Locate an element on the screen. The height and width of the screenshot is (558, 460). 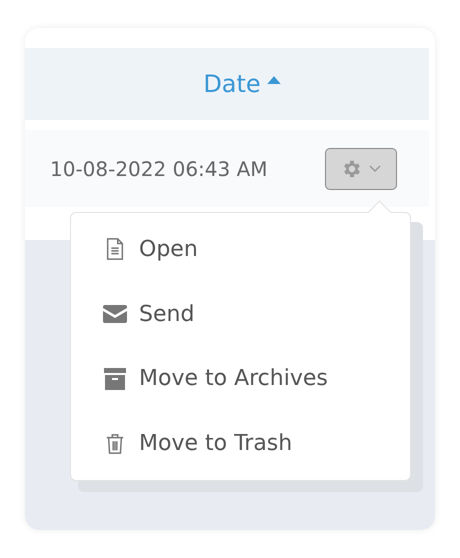
date-cell: 10-08-2022 06:43 AM is located at coordinates (159, 168).